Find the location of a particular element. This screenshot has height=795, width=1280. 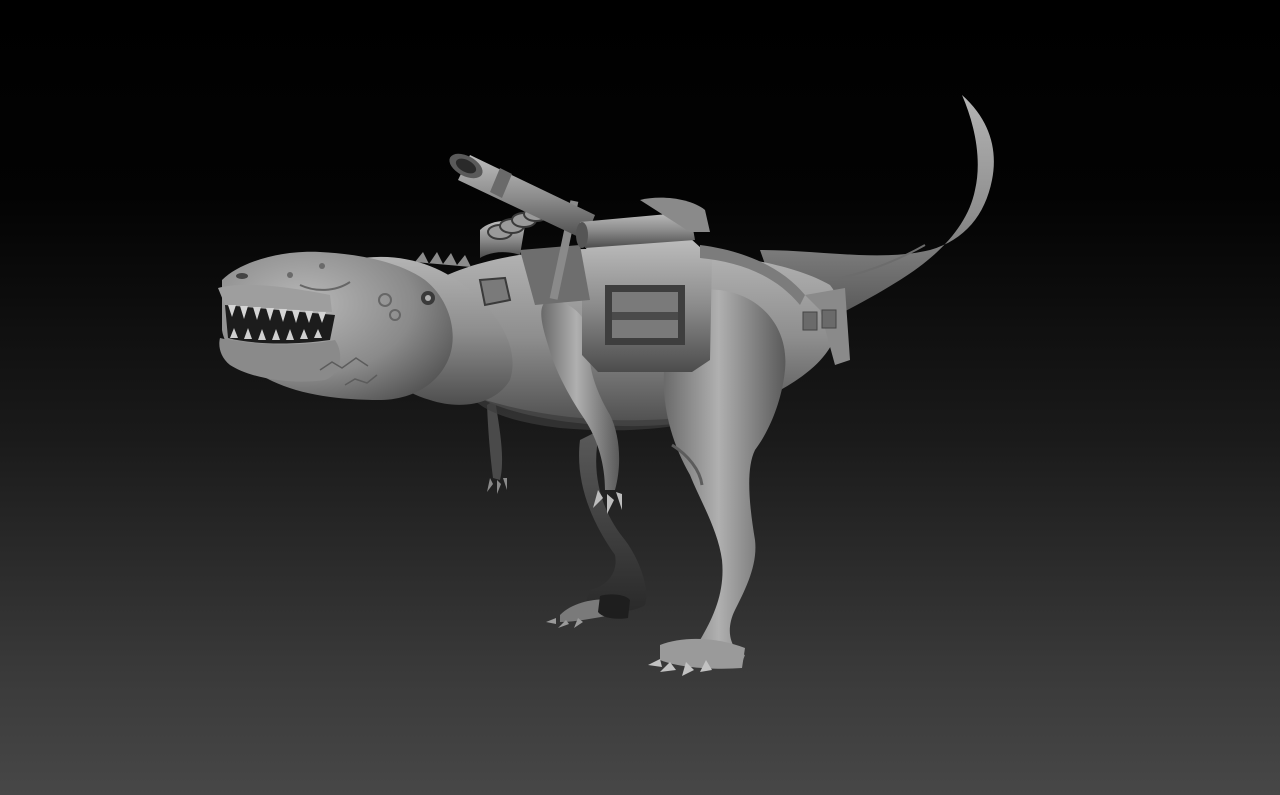

ammo-box is located at coordinates (647, 305).